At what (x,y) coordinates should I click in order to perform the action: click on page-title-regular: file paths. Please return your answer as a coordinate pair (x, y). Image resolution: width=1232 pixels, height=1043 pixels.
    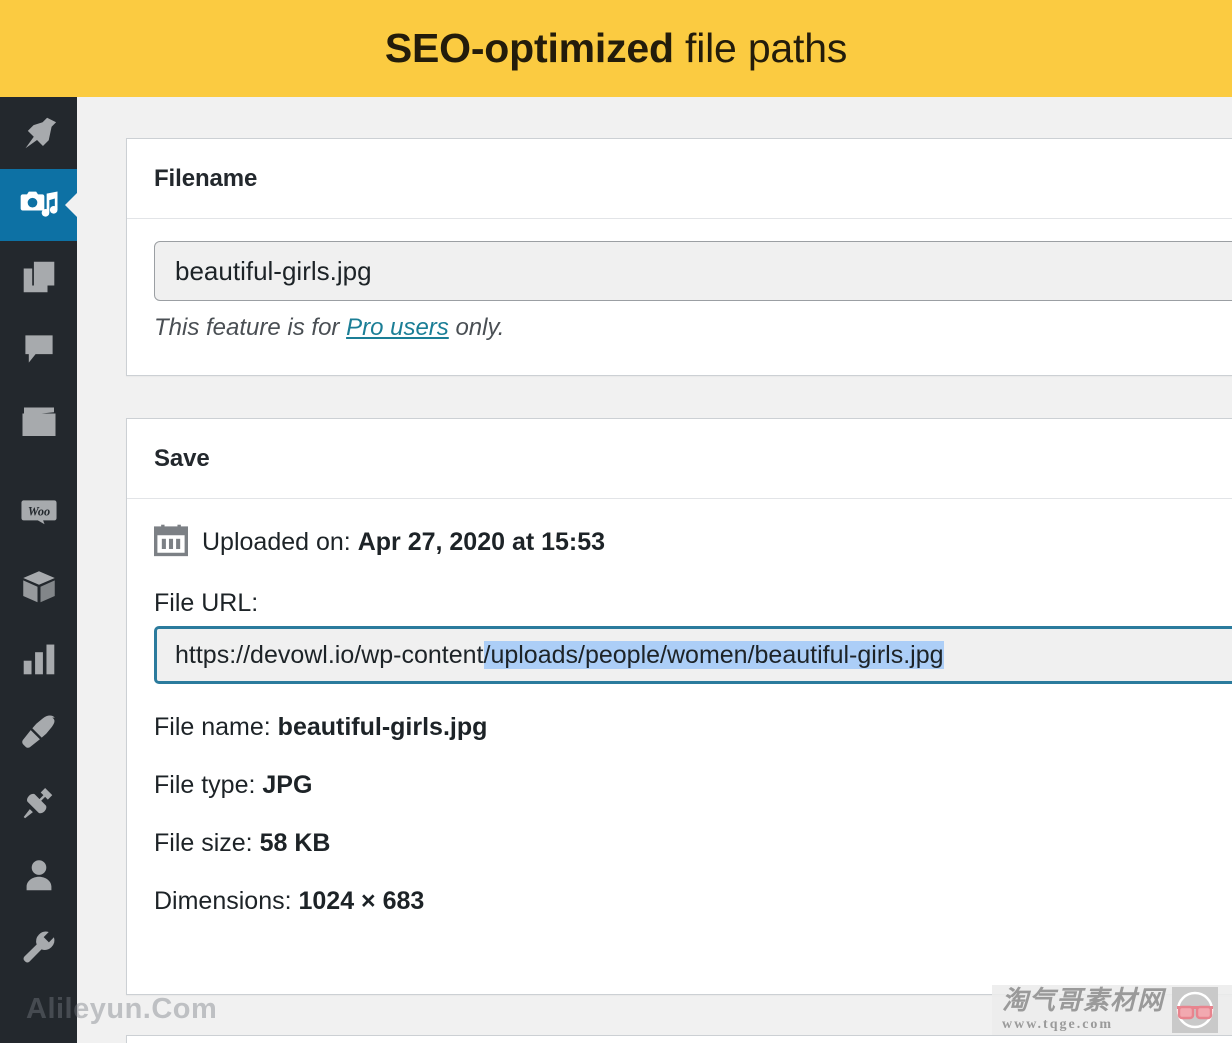
    Looking at the image, I should click on (760, 48).